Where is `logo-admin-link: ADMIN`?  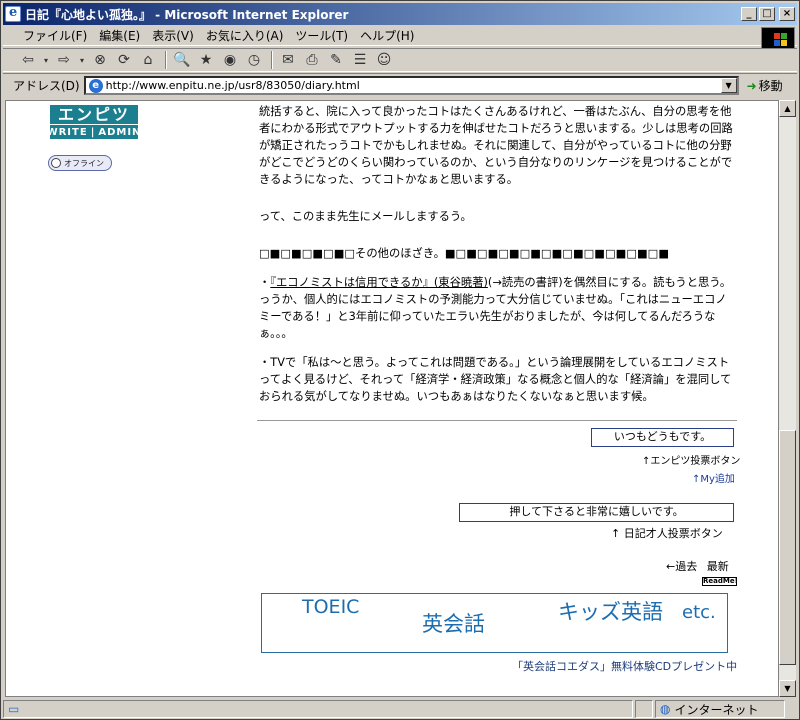 logo-admin-link: ADMIN is located at coordinates (119, 132).